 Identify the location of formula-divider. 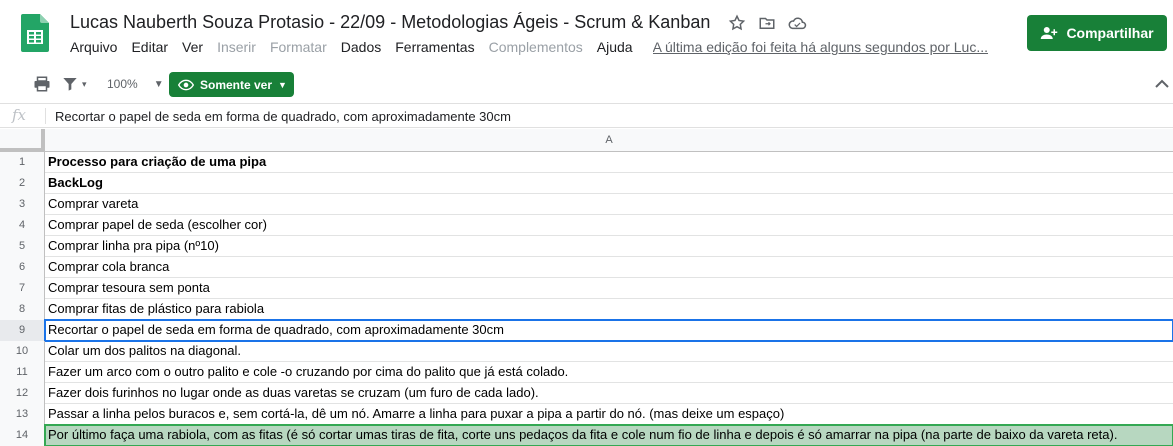
(45, 116).